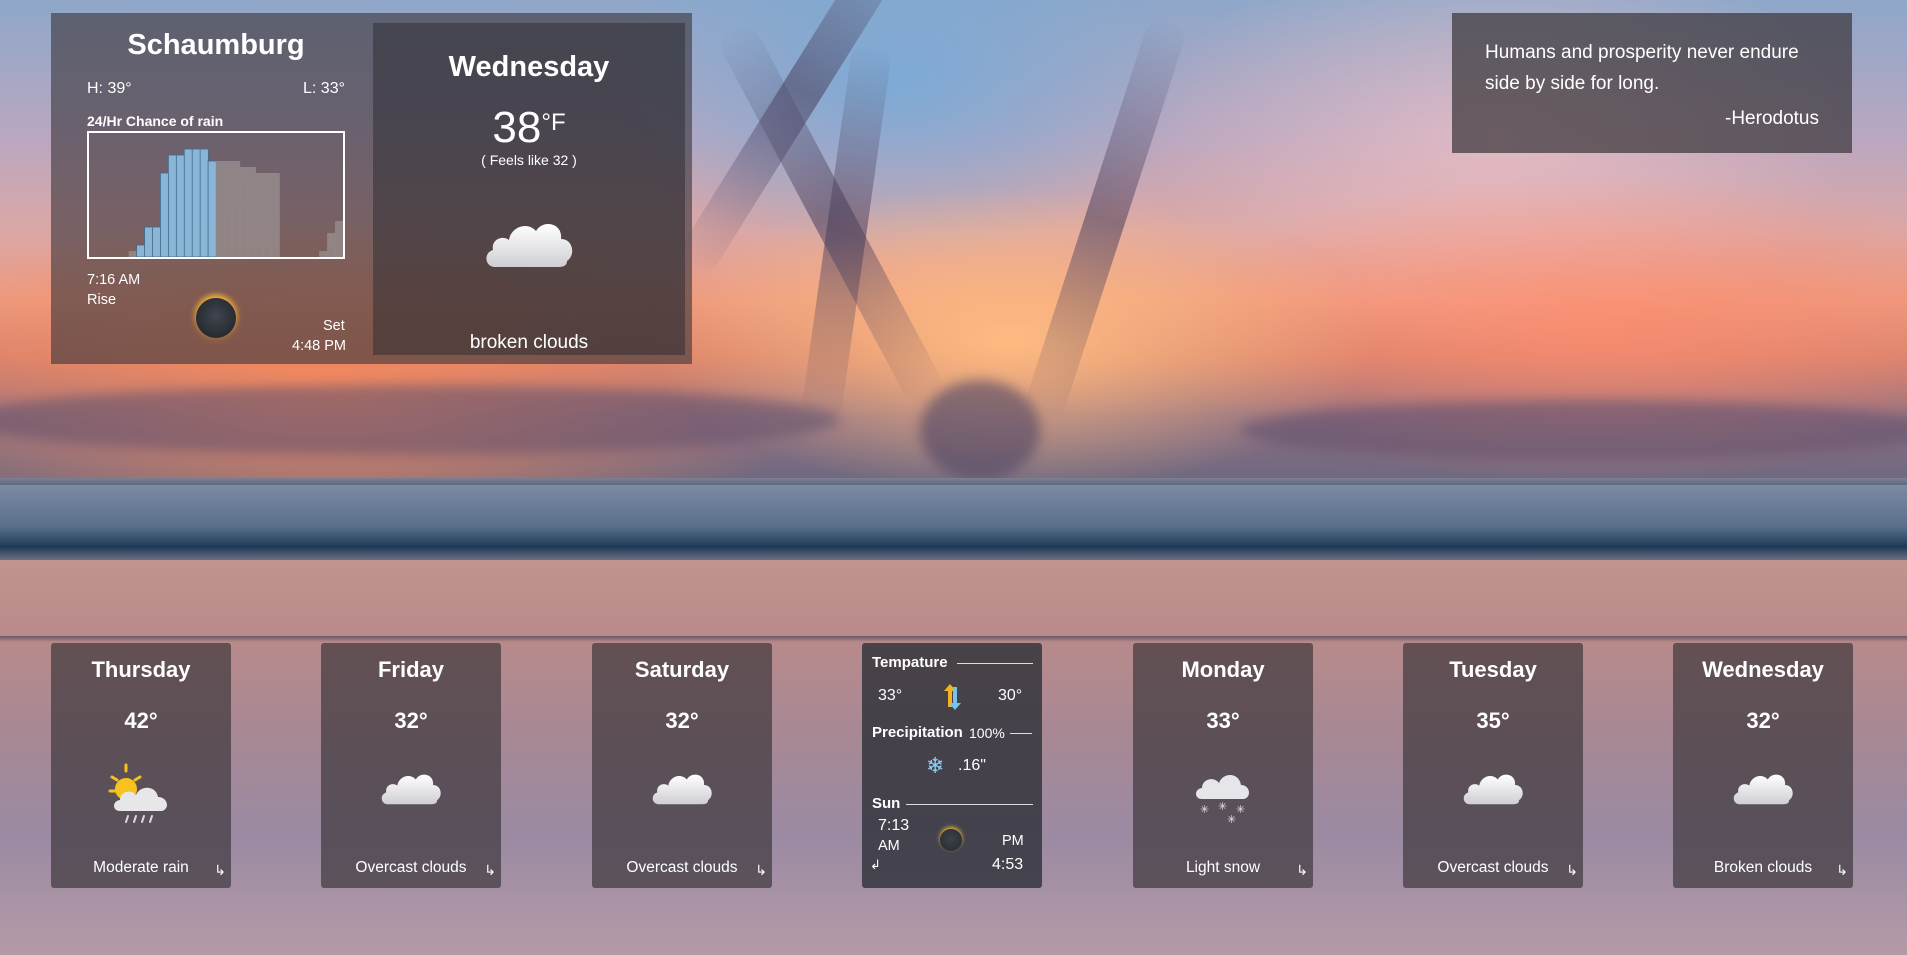 This screenshot has width=1907, height=955. I want to click on forecast-description: Light snow, so click(1223, 867).